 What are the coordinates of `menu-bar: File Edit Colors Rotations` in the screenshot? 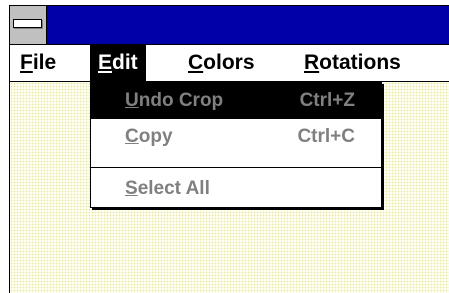 It's located at (229, 63).